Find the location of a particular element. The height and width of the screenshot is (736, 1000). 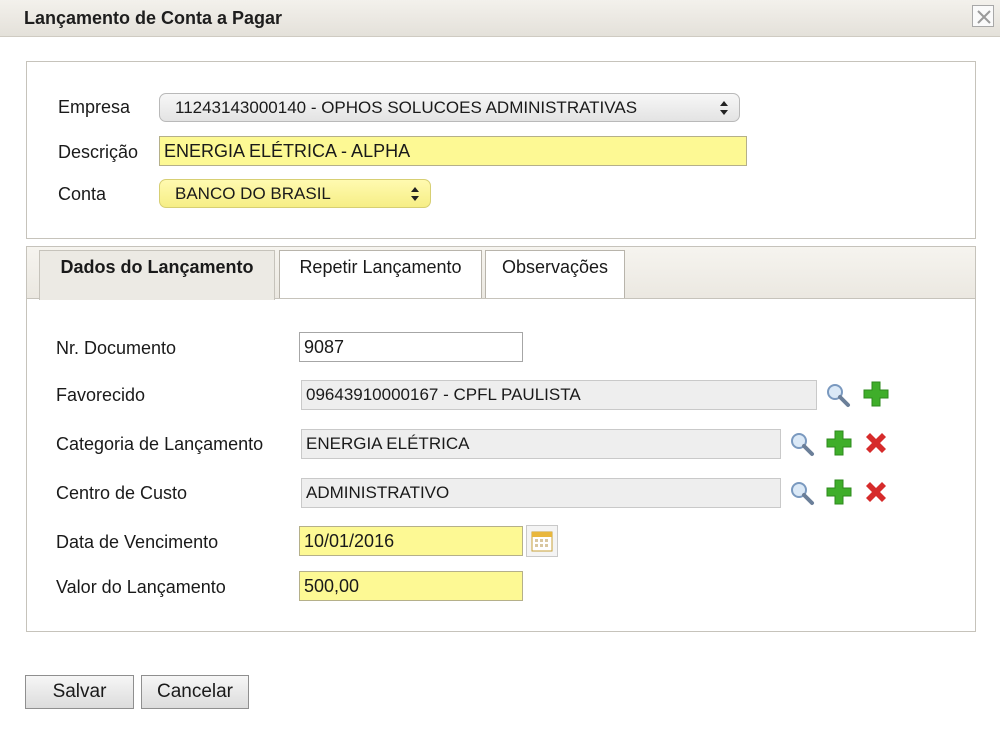

nr-documento-value: 9087 is located at coordinates (324, 347).